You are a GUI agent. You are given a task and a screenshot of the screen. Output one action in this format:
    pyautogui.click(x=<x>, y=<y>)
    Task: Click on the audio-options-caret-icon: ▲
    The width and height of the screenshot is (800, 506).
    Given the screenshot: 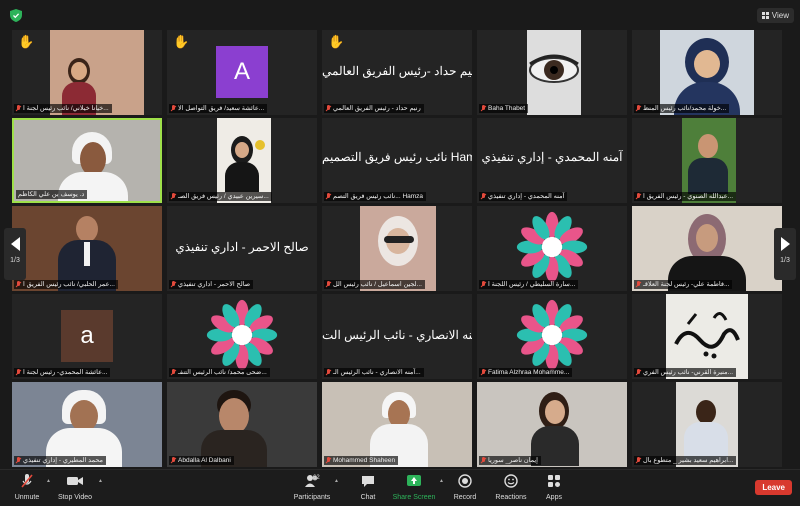 What is the action you would take?
    pyautogui.click(x=48, y=481)
    